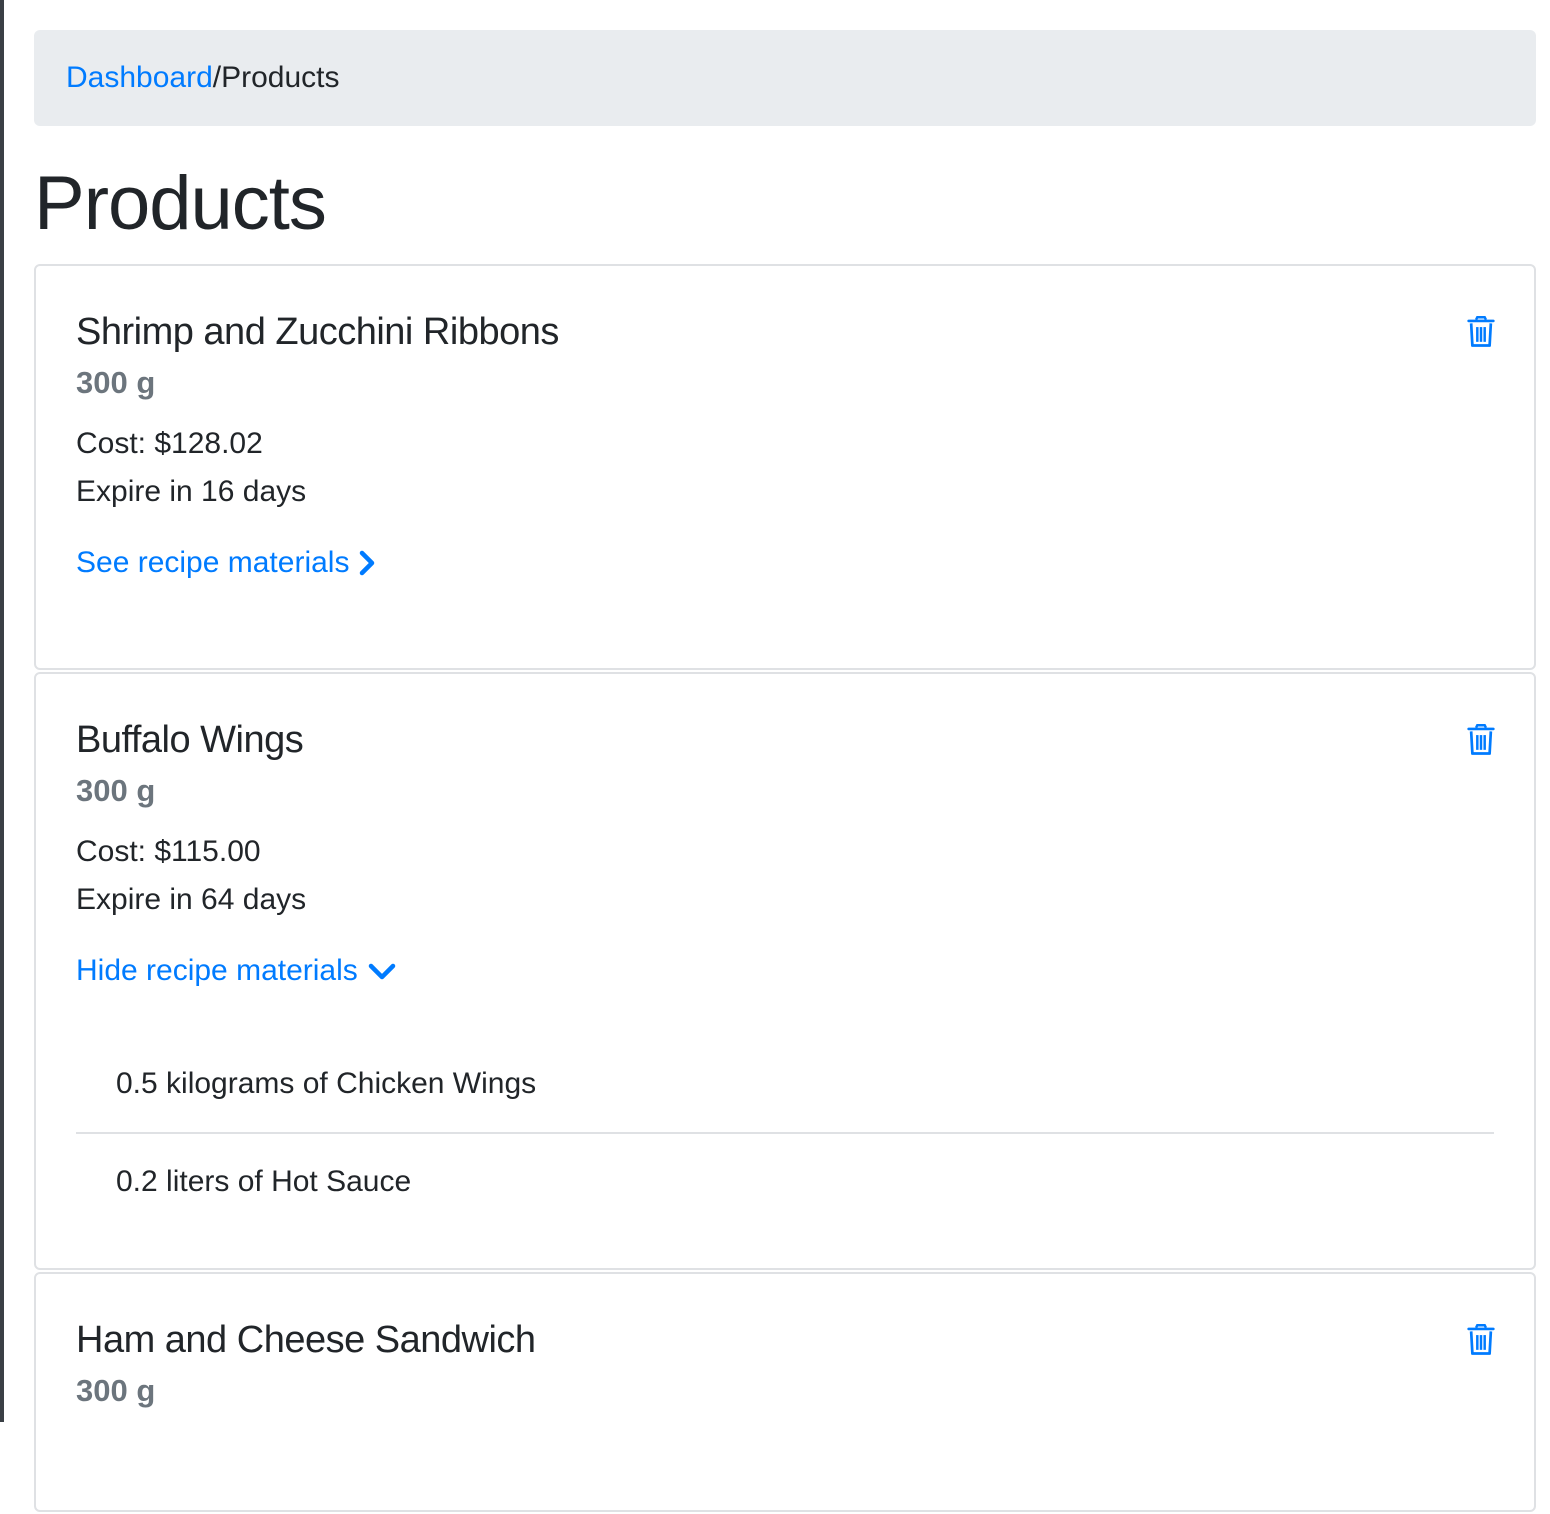 The image size is (1550, 1514). I want to click on chevron-down-icon, so click(382, 971).